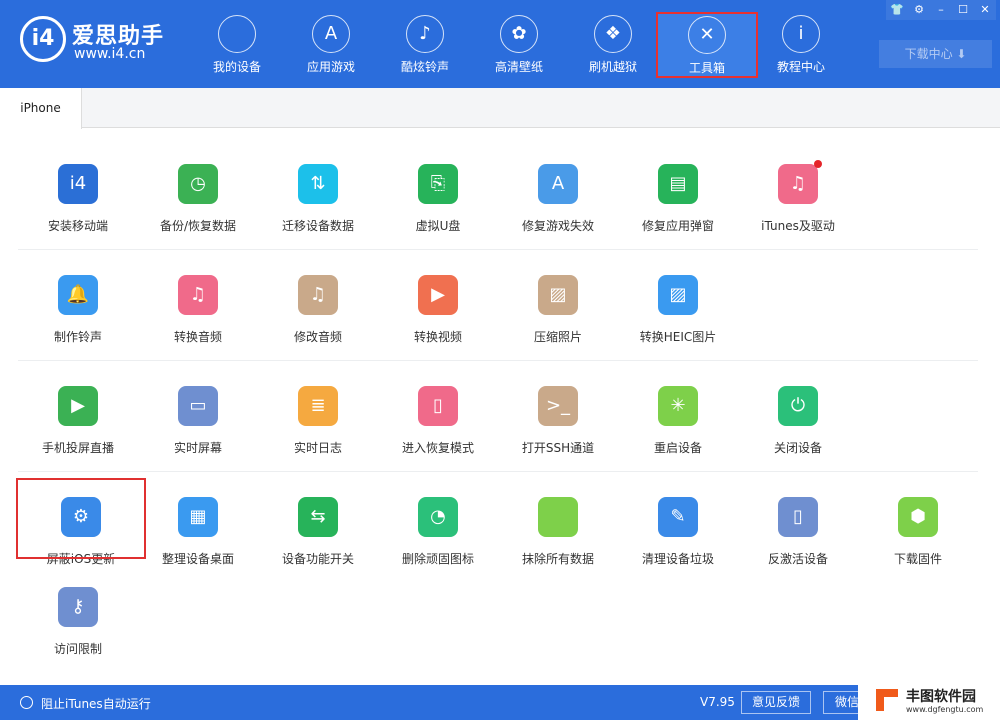 Image resolution: width=1000 pixels, height=720 pixels. I want to click on tool-glyph-icon: i4, so click(78, 183).